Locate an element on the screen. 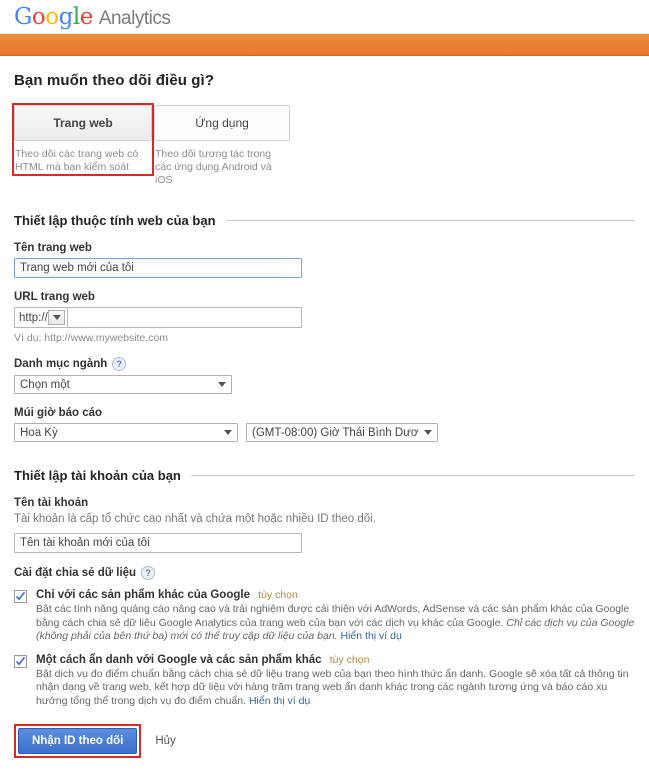  label-account-name-text: Tên tài khoản is located at coordinates (51, 503).